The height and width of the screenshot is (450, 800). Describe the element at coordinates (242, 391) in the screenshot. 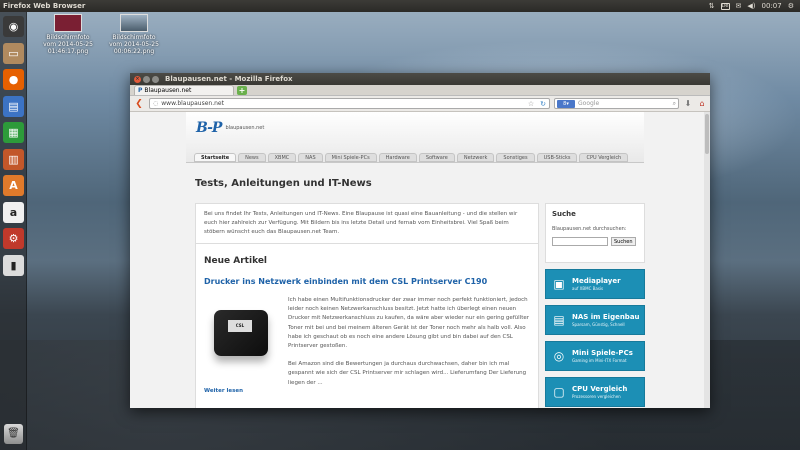

I see `read-more-link: Weiter lesen` at that location.